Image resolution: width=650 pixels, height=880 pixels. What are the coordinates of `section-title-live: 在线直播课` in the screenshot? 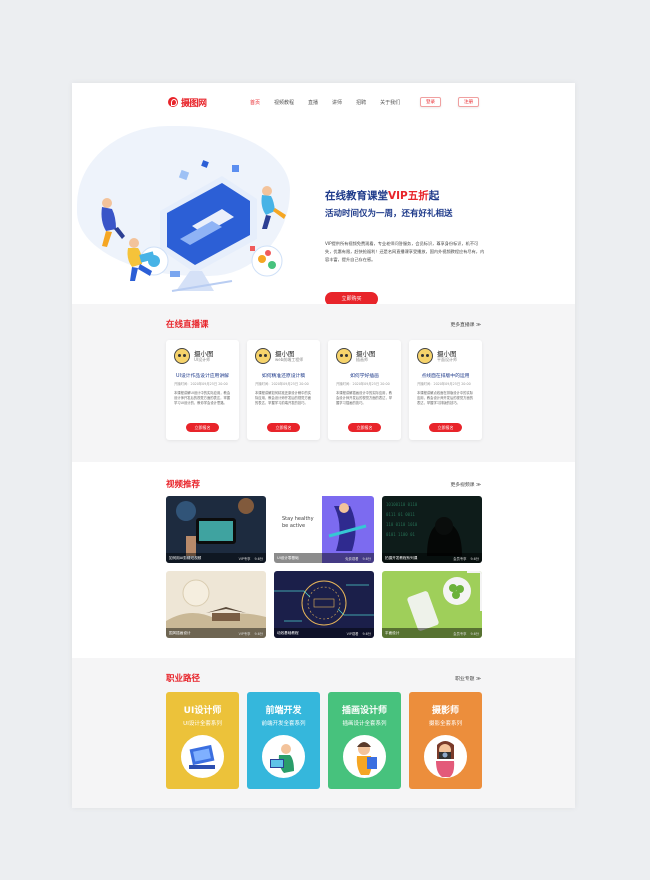 It's located at (187, 325).